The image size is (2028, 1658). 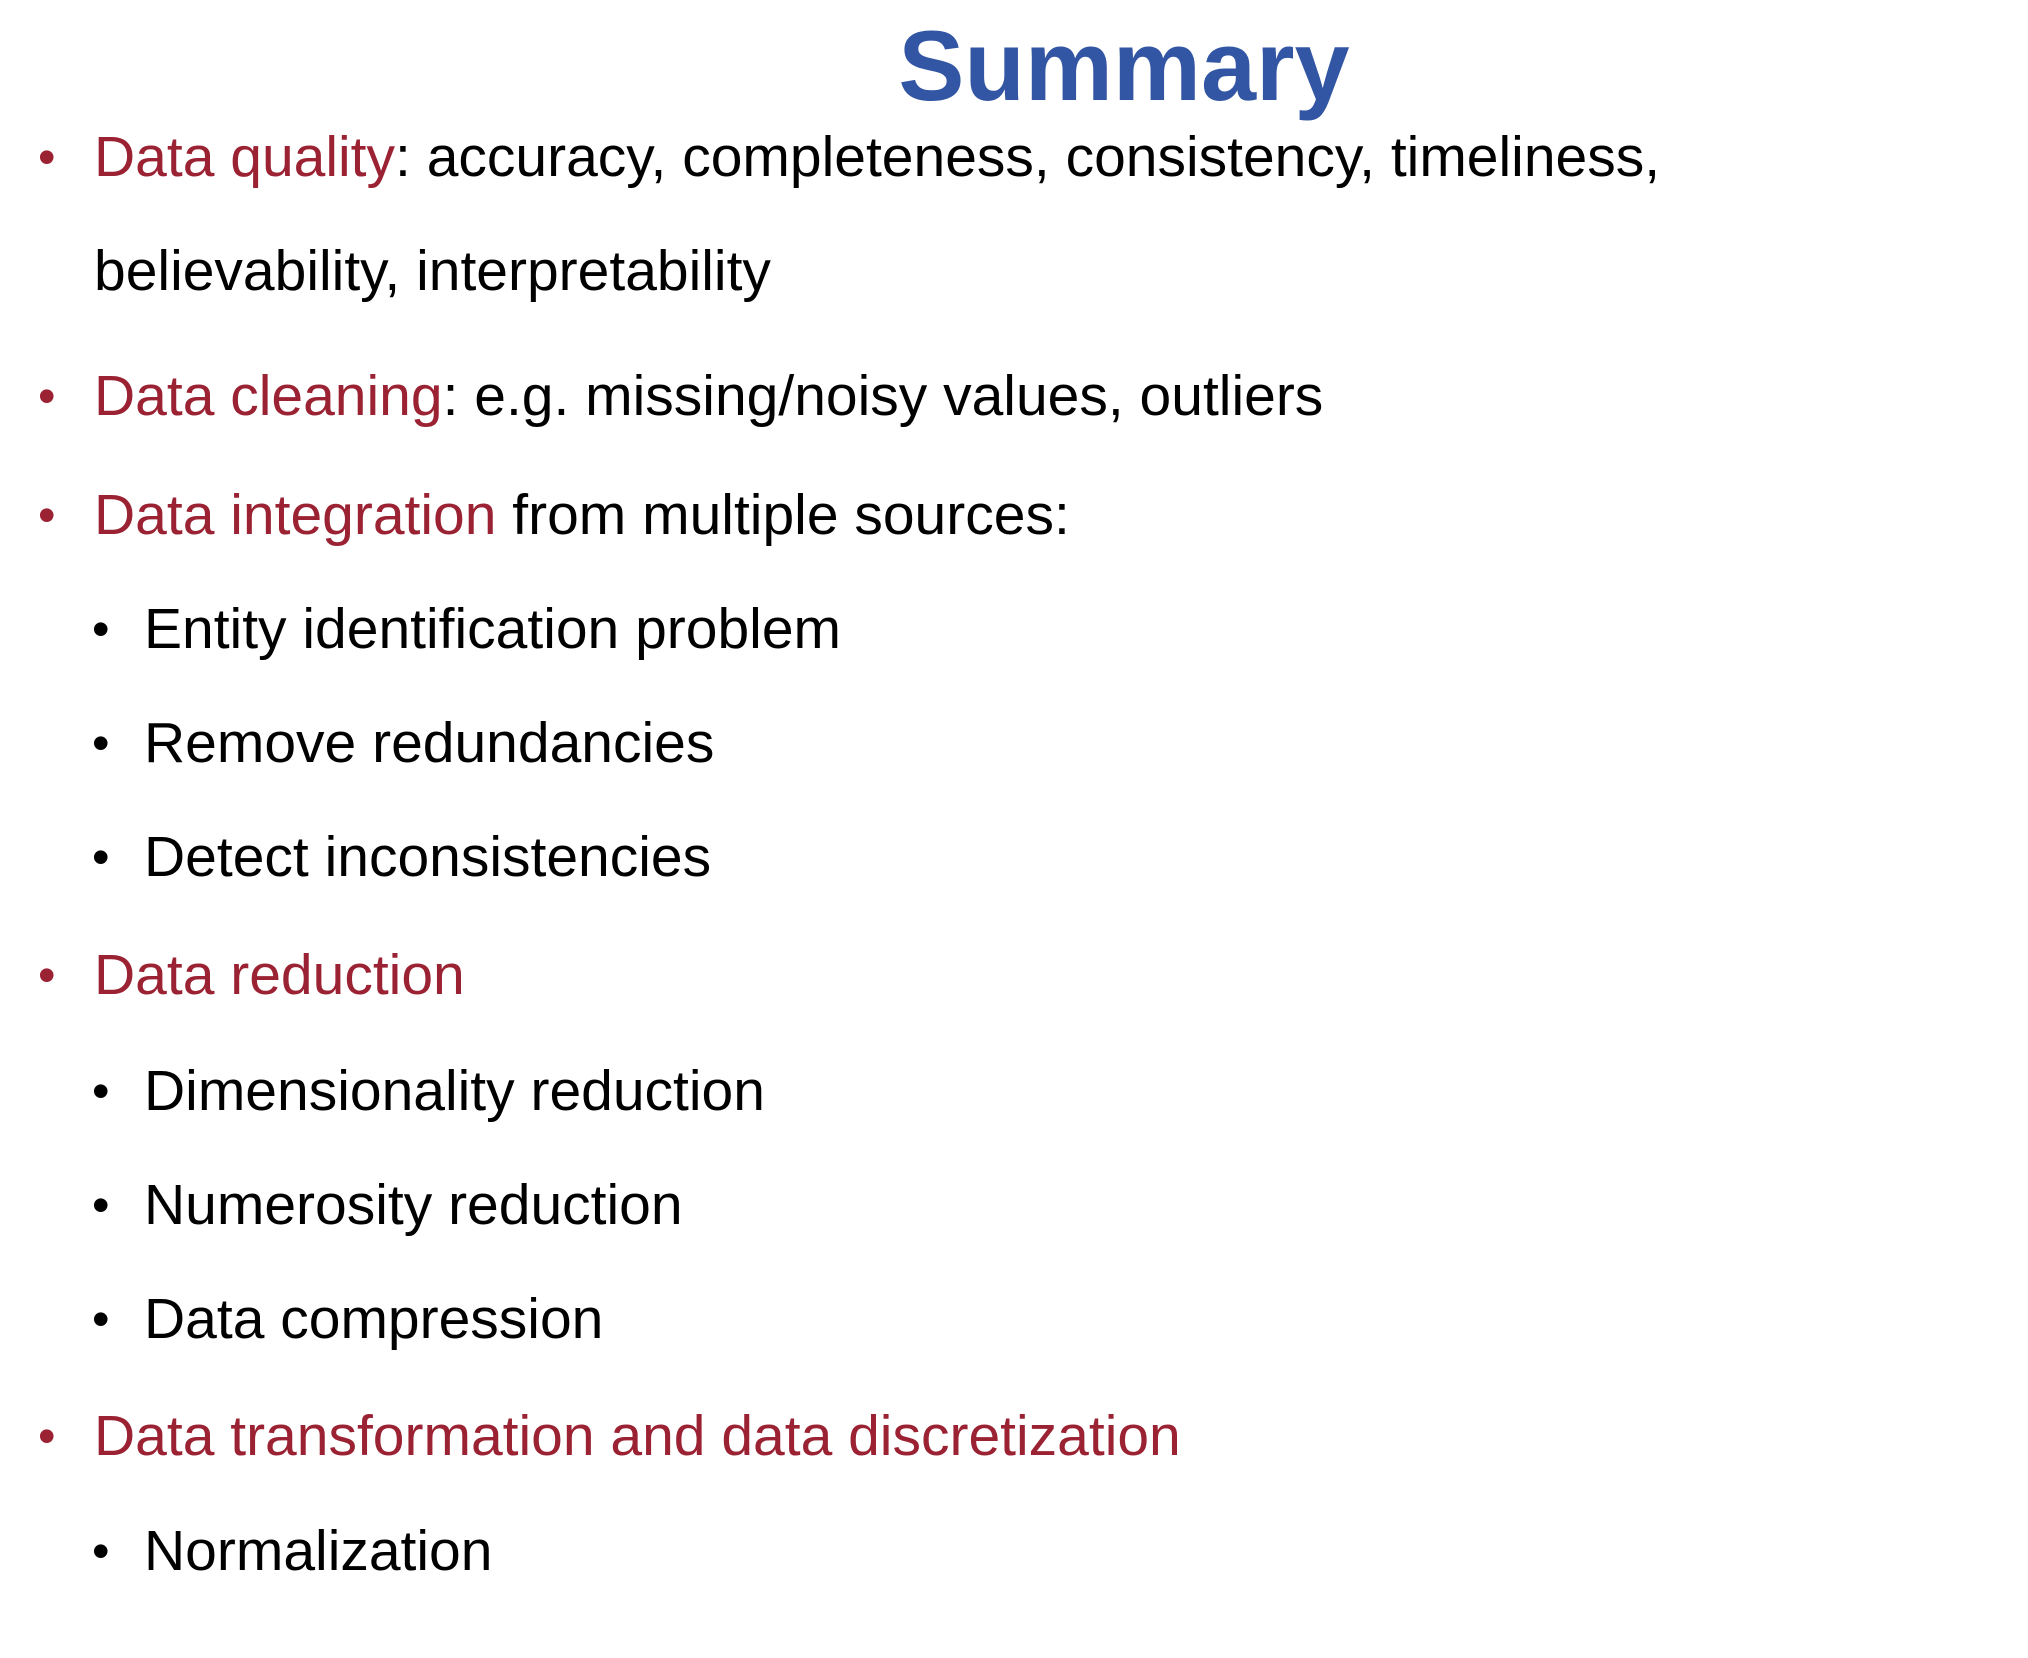 I want to click on sub-bullet-item: Numerosity reduction, so click(x=413, y=1205).